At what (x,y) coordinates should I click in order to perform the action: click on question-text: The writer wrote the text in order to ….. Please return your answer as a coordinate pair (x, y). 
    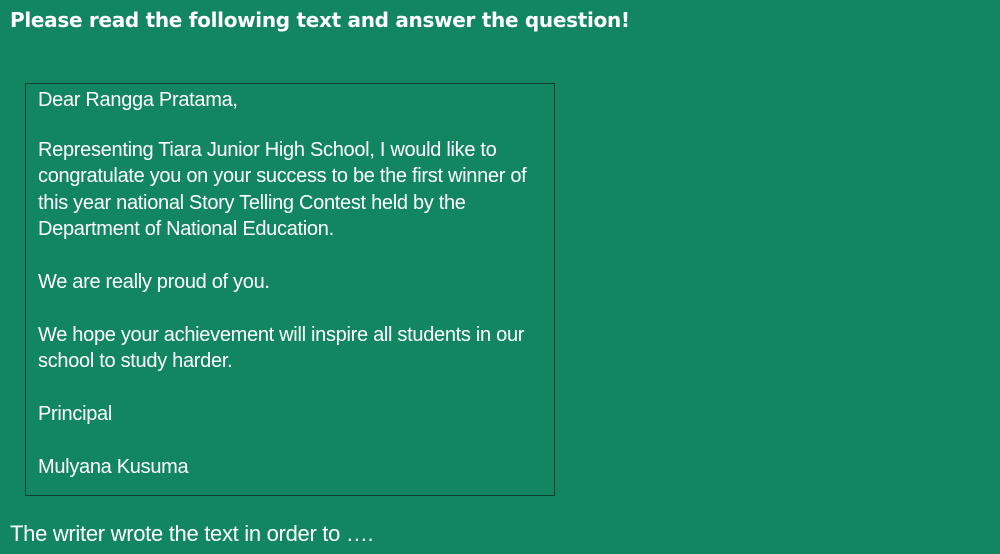
    Looking at the image, I should click on (192, 533).